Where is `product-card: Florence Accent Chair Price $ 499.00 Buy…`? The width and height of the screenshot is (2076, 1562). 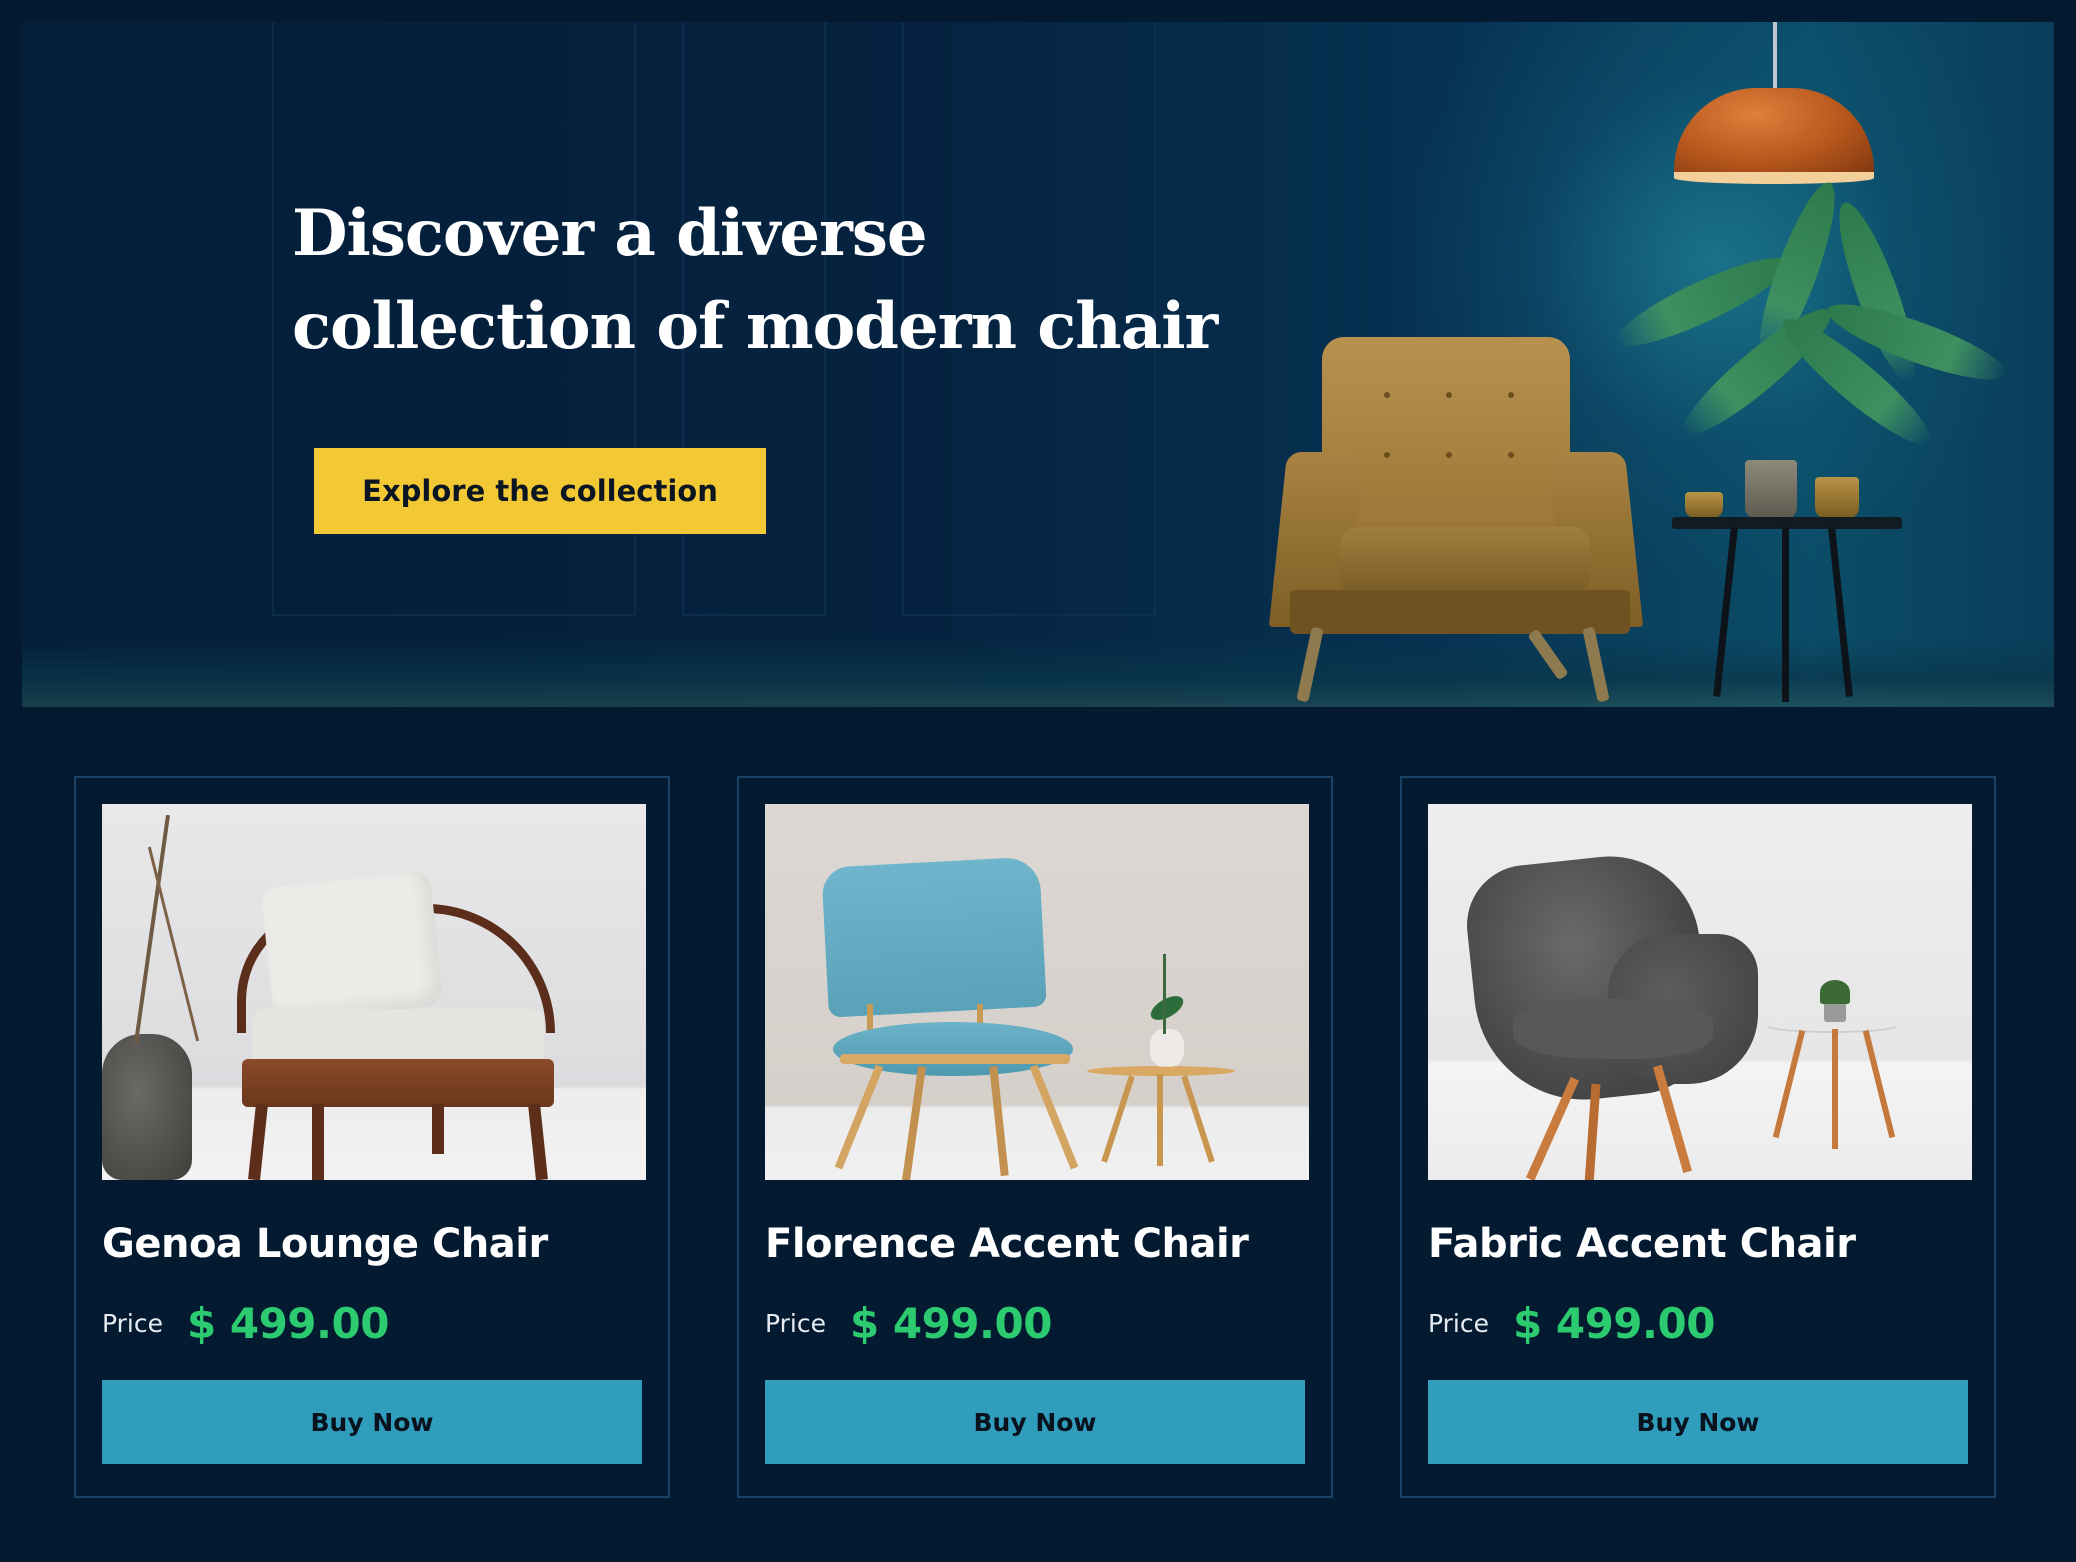
product-card: Florence Accent Chair Price $ 499.00 Buy… is located at coordinates (1035, 1137).